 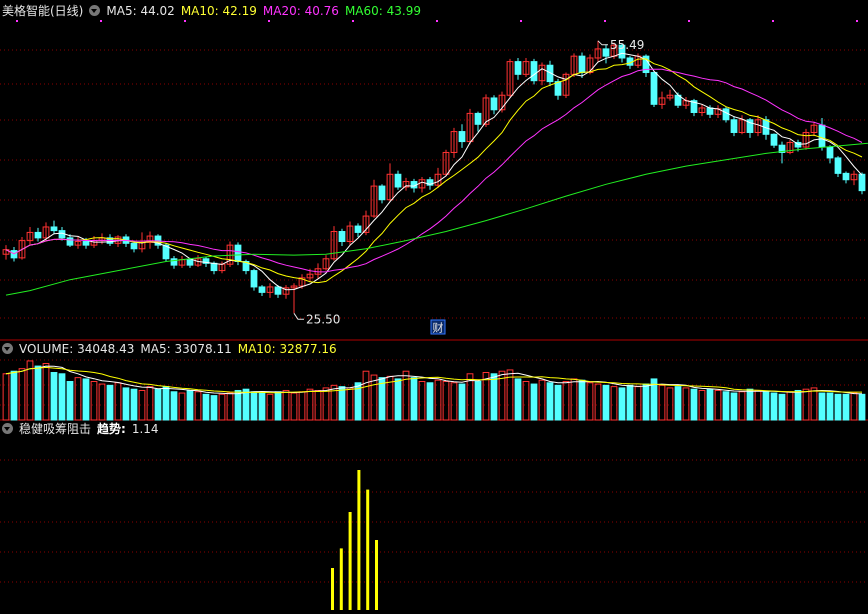 I want to click on high-price-label: 55.49, so click(x=627, y=45).